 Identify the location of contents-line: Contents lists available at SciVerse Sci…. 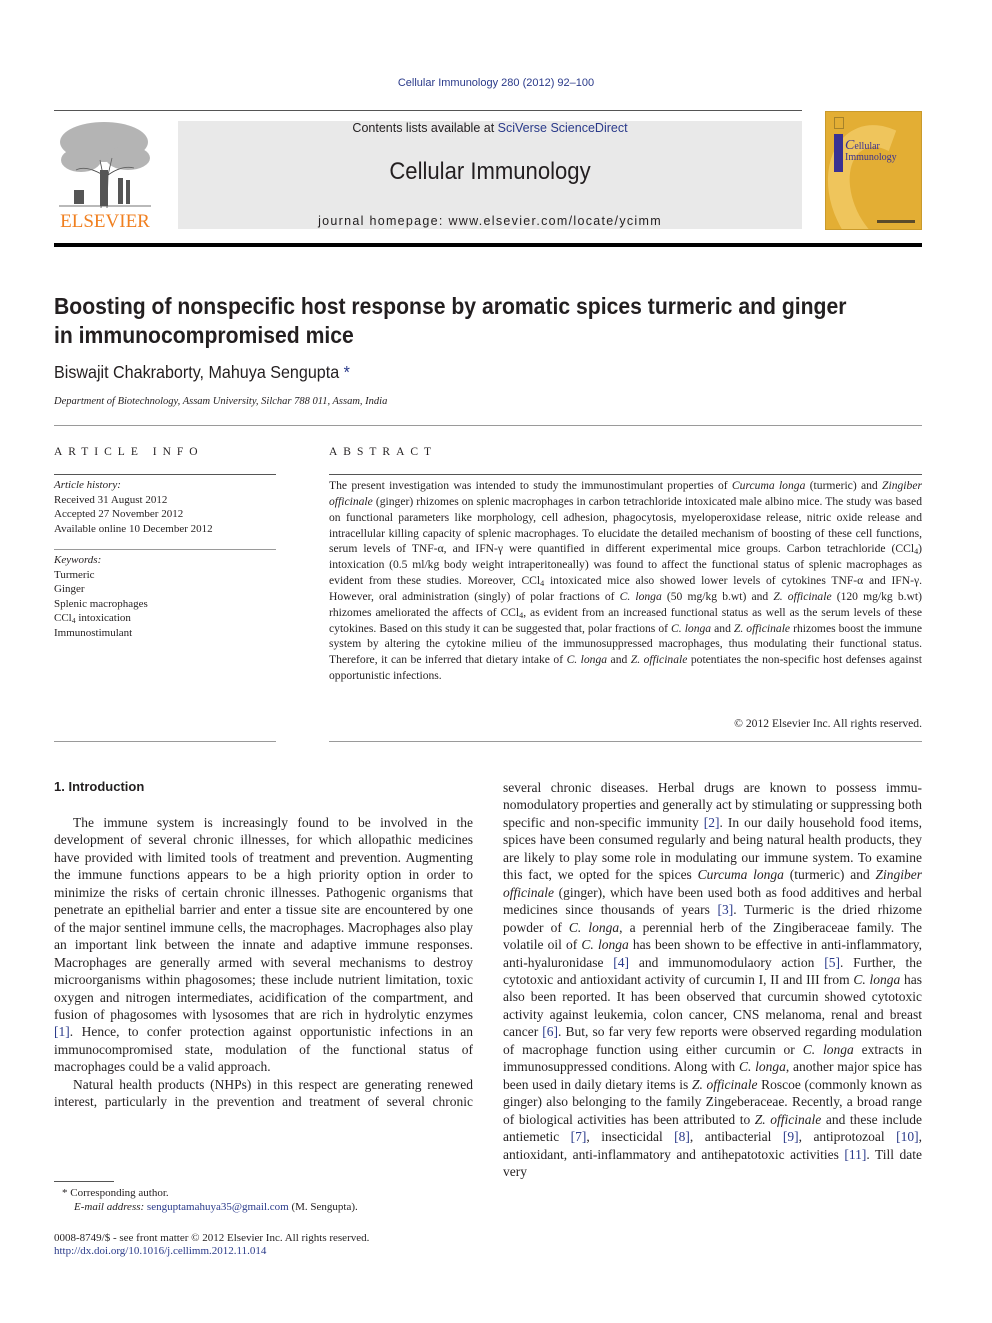
(490, 128).